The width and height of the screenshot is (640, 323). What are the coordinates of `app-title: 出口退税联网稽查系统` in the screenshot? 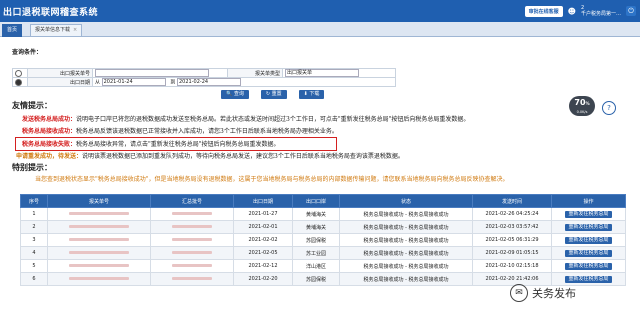 It's located at (51, 13).